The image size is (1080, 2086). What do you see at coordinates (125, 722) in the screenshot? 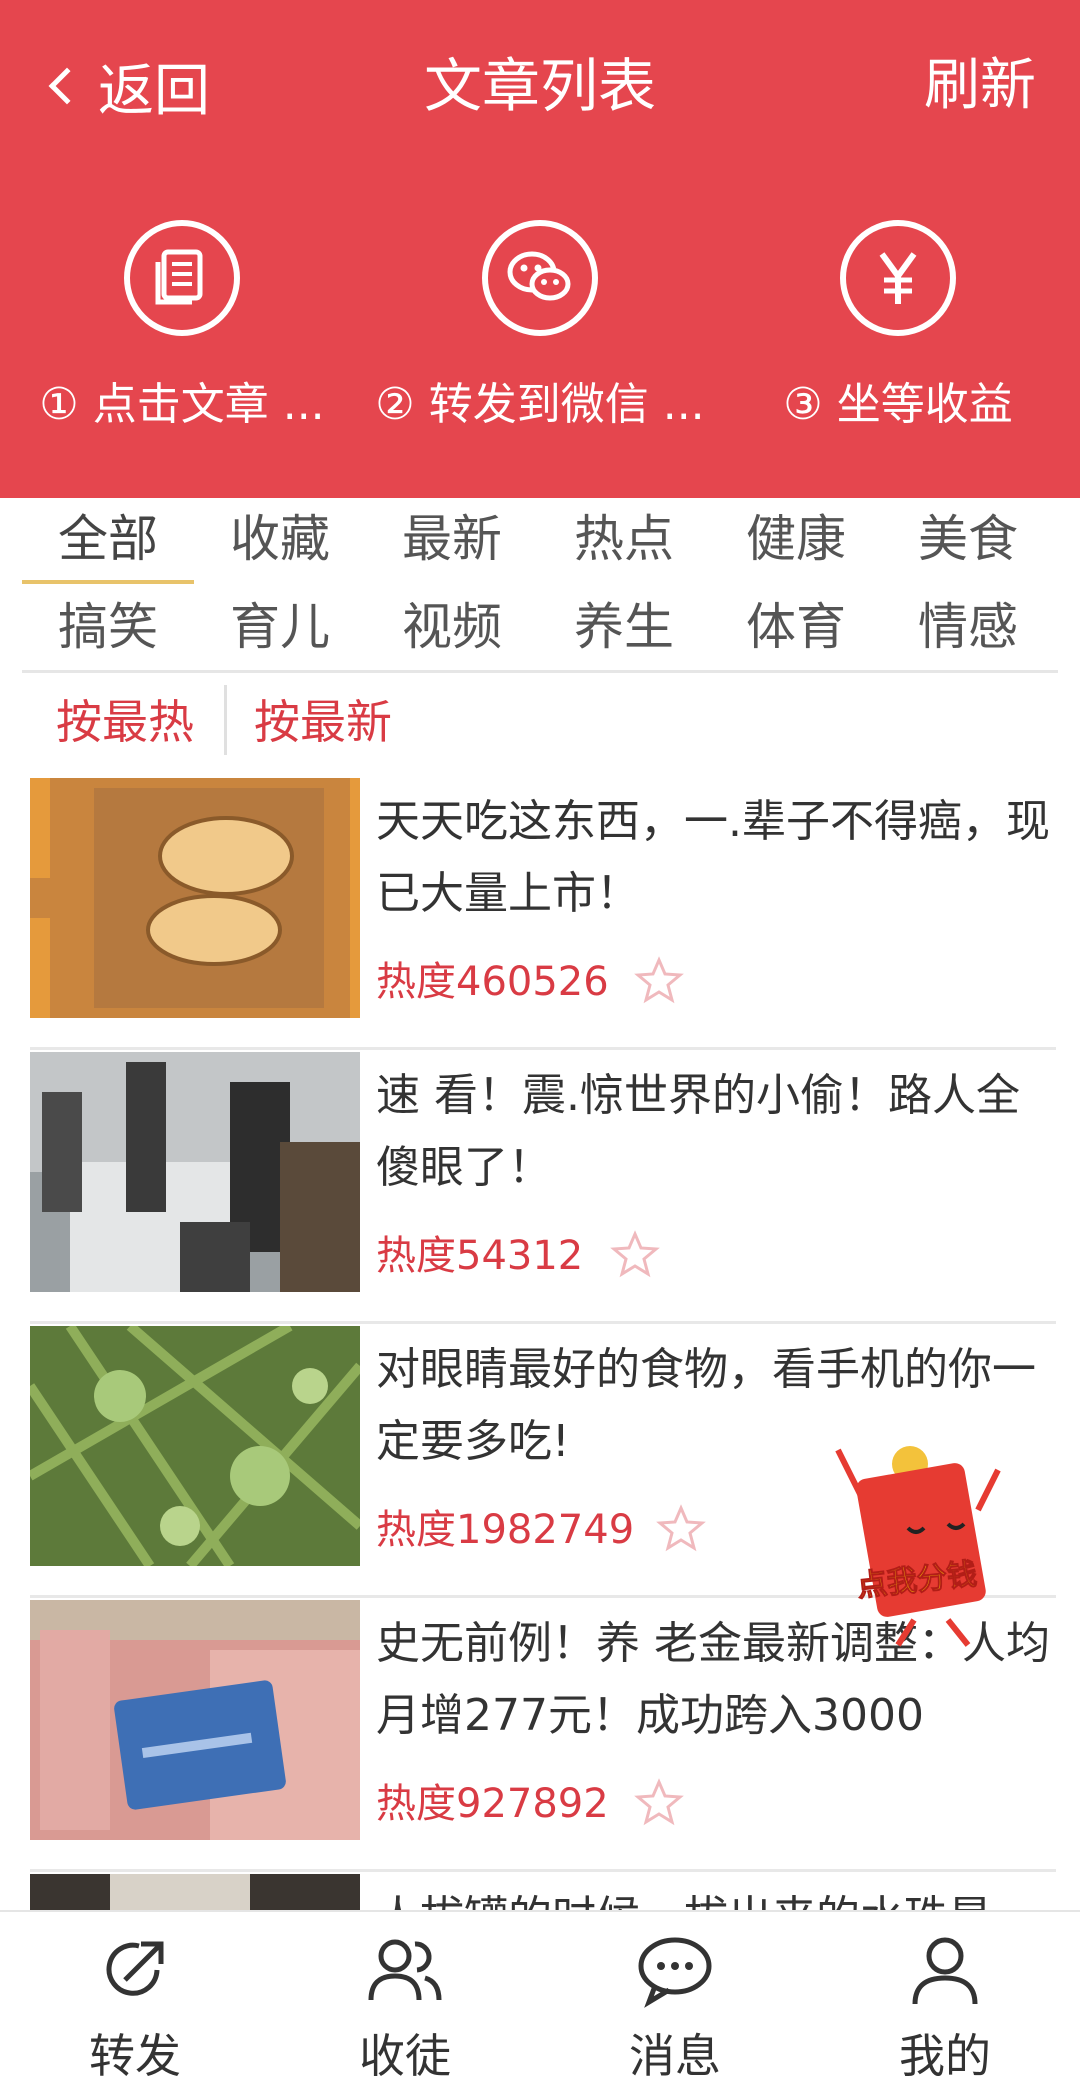
I see `sort-hot-button: 按最热` at bounding box center [125, 722].